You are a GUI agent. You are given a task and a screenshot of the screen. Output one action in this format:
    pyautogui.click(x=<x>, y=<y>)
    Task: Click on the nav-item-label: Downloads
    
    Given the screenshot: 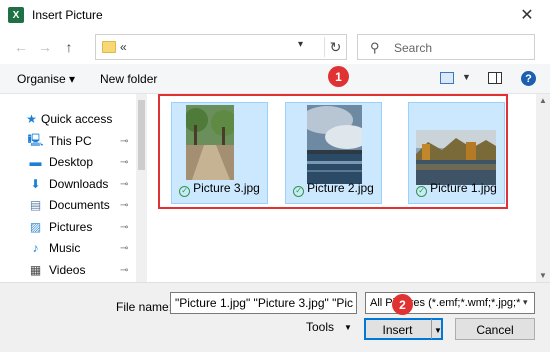 What is the action you would take?
    pyautogui.click(x=79, y=184)
    